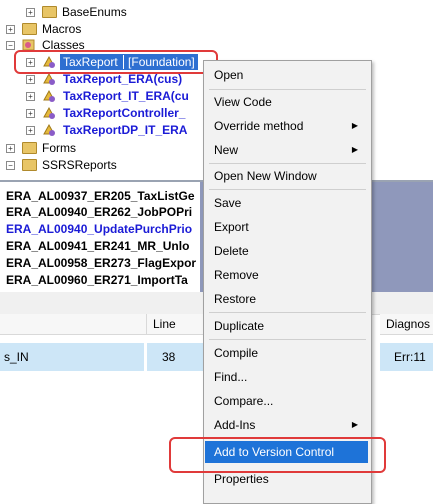  Describe the element at coordinates (277, 455) in the screenshot. I see `annotation-highlight-version-control` at that location.